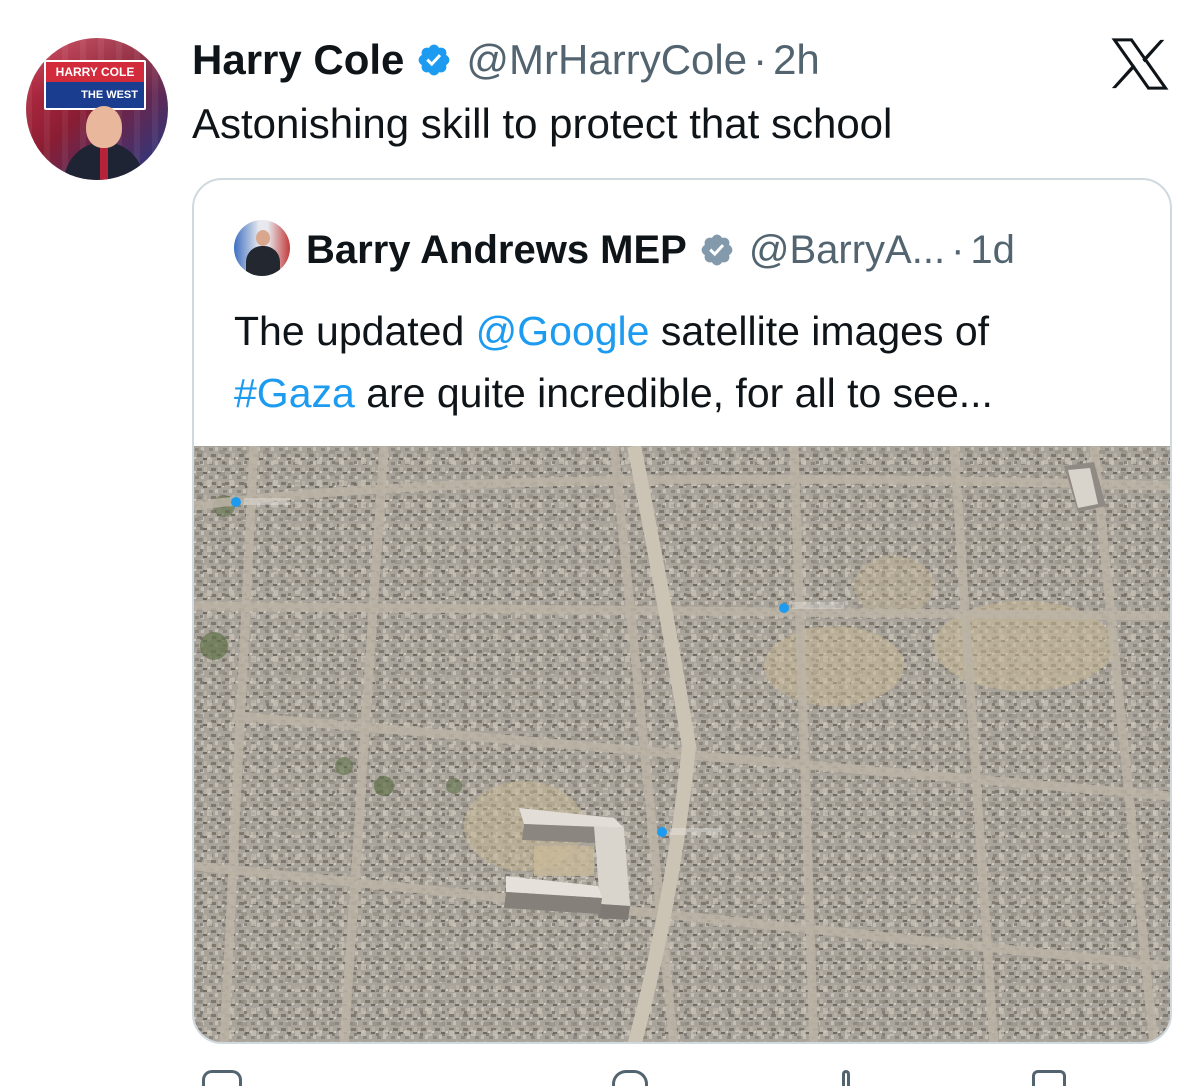  I want to click on quoted-author-avatar, so click(262, 248).